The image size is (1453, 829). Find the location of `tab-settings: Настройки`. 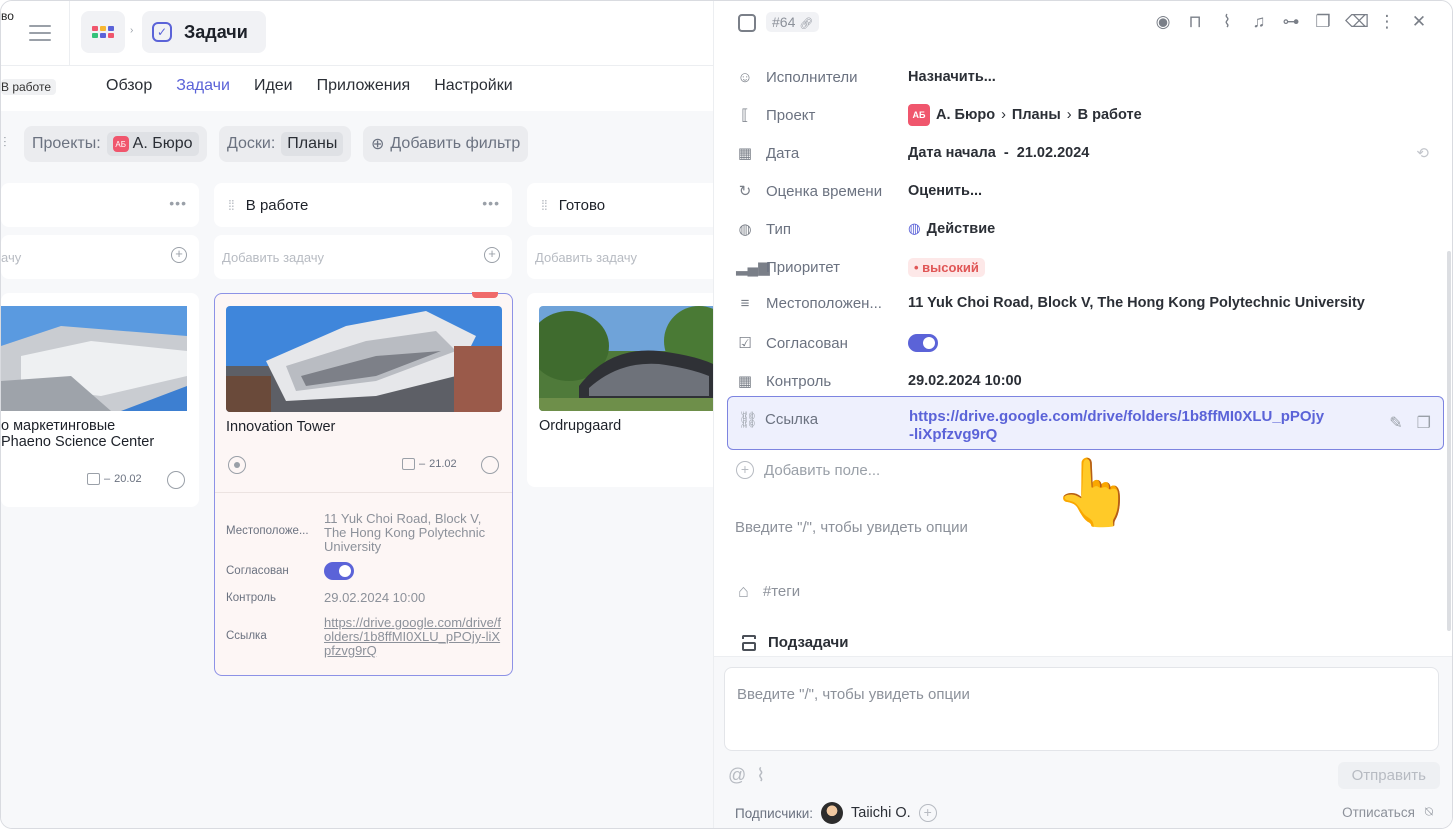

tab-settings: Настройки is located at coordinates (473, 86).